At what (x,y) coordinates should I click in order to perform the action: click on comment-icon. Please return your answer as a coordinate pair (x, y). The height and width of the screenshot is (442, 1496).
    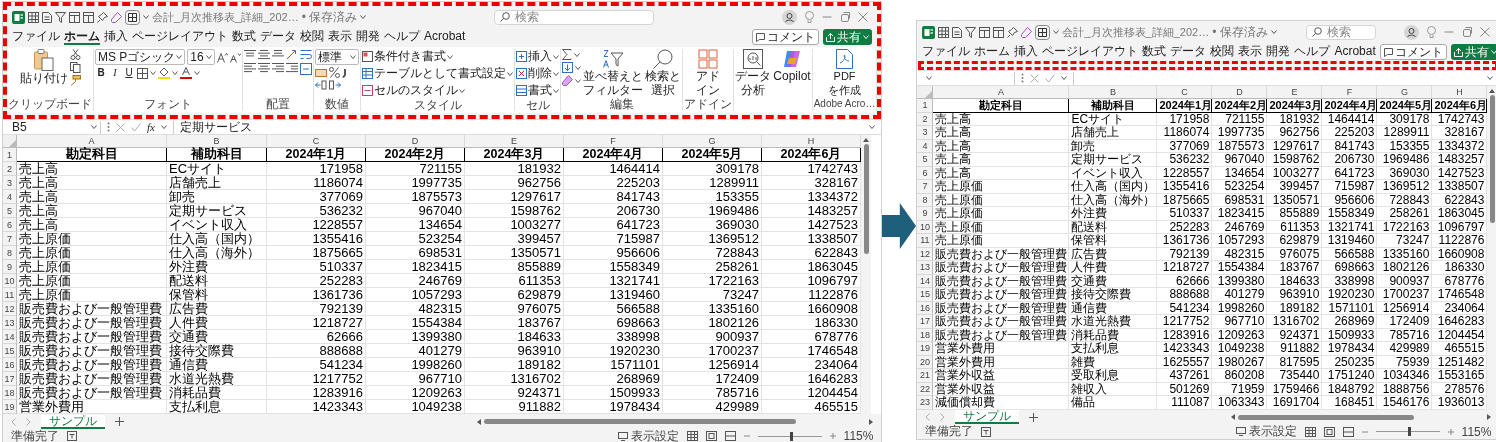
    Looking at the image, I should click on (1388, 52).